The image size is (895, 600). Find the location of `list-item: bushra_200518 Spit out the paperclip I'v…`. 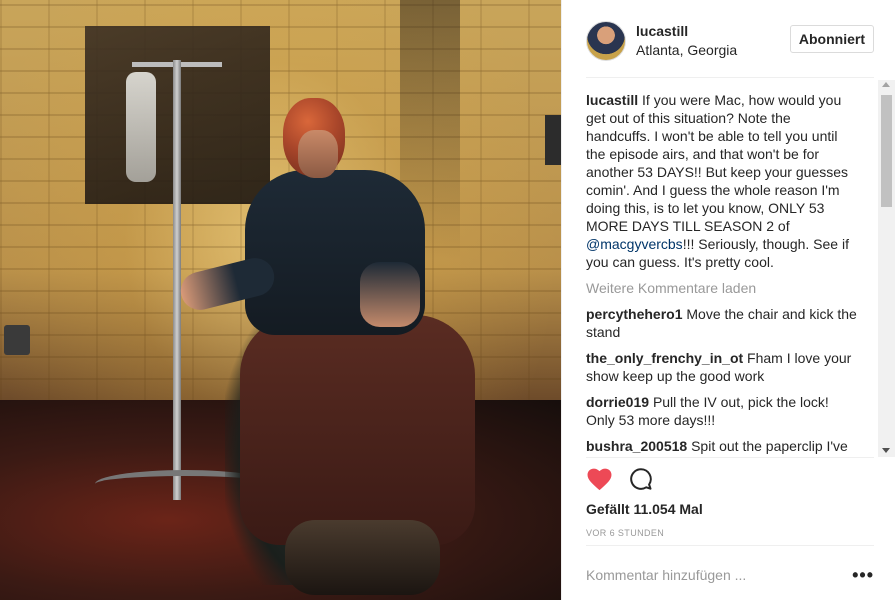

list-item: bushra_200518 Spit out the paperclip I'v… is located at coordinates (722, 447).